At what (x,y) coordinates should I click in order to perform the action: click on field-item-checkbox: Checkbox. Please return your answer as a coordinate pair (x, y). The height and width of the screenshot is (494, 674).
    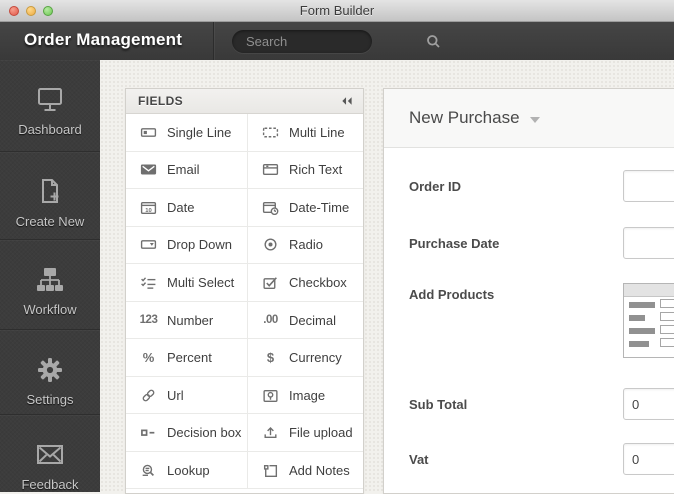
    Looking at the image, I should click on (305, 283).